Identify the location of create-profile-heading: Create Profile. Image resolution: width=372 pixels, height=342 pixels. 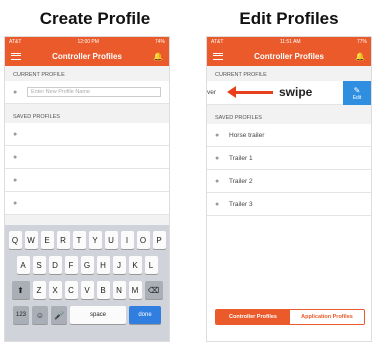
(95, 18).